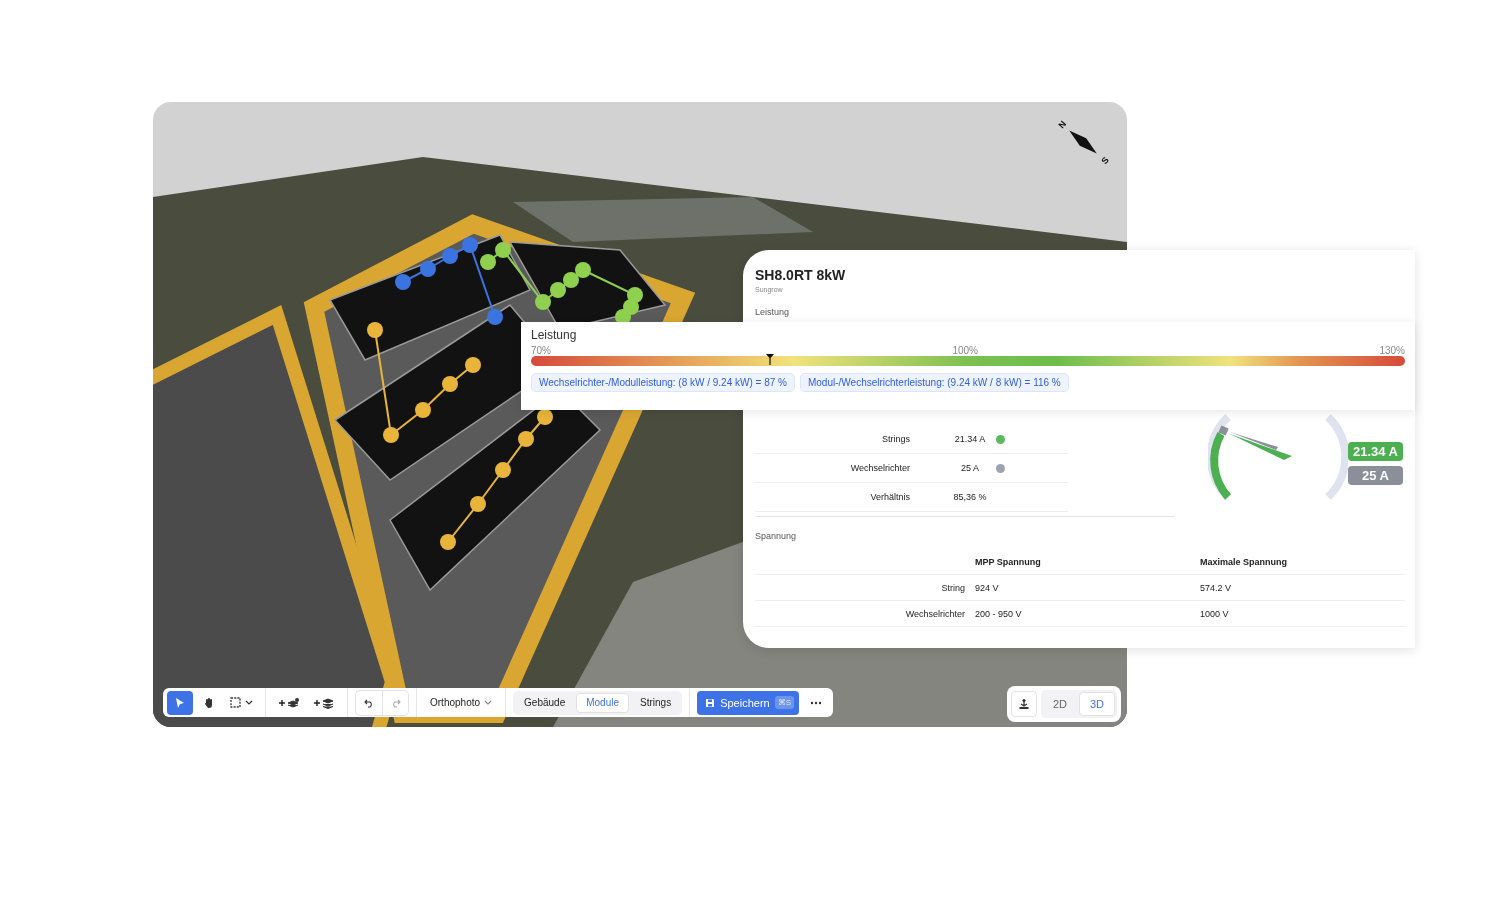 This screenshot has height=912, width=1500. Describe the element at coordinates (461, 702) in the screenshot. I see `layer-dropdown: Orthophoto` at that location.